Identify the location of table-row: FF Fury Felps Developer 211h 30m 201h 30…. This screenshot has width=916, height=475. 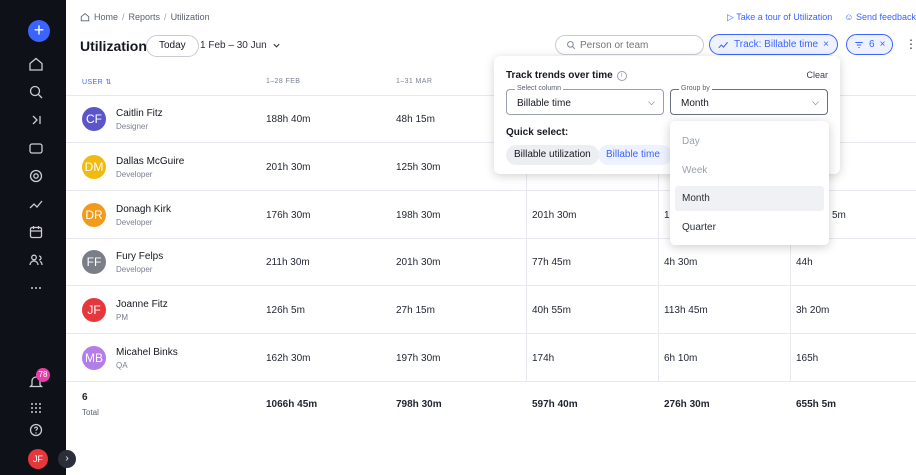
(491, 262).